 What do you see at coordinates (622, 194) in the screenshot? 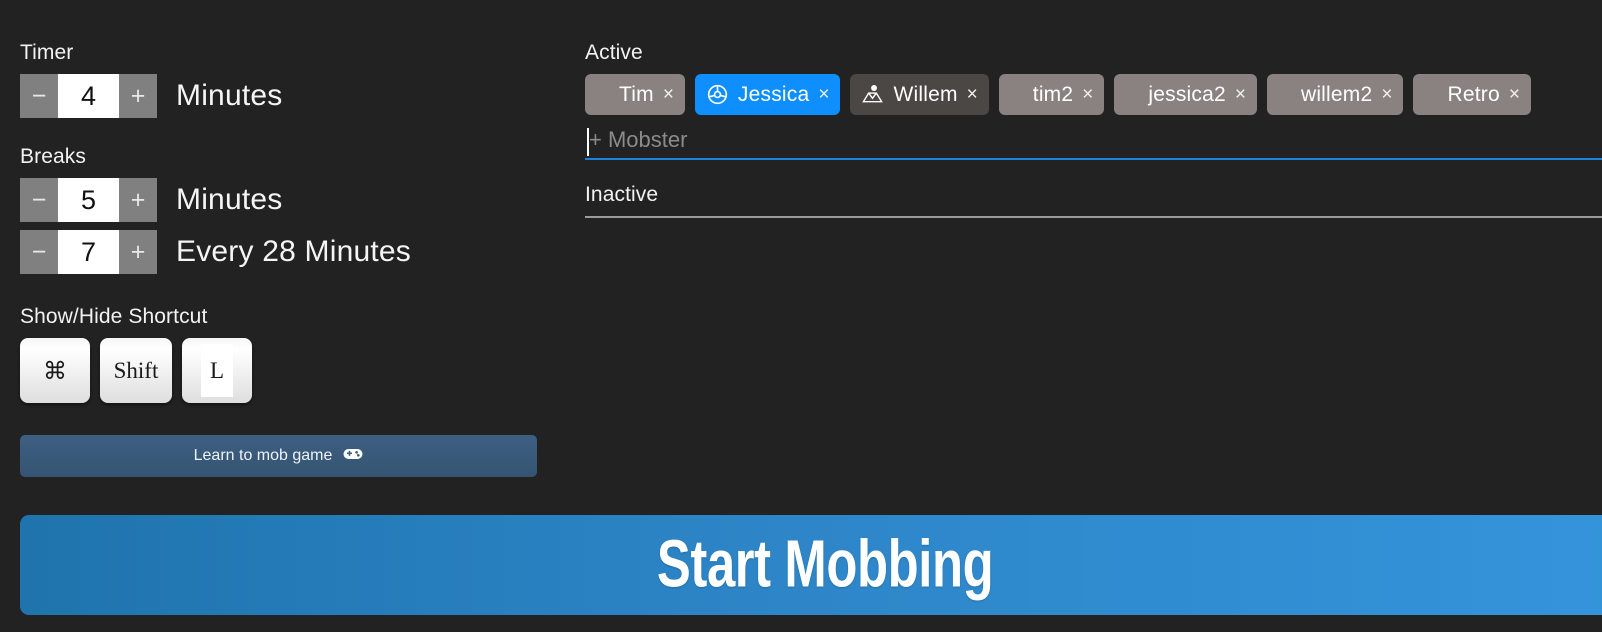
I see `inactive-label: Inactive` at bounding box center [622, 194].